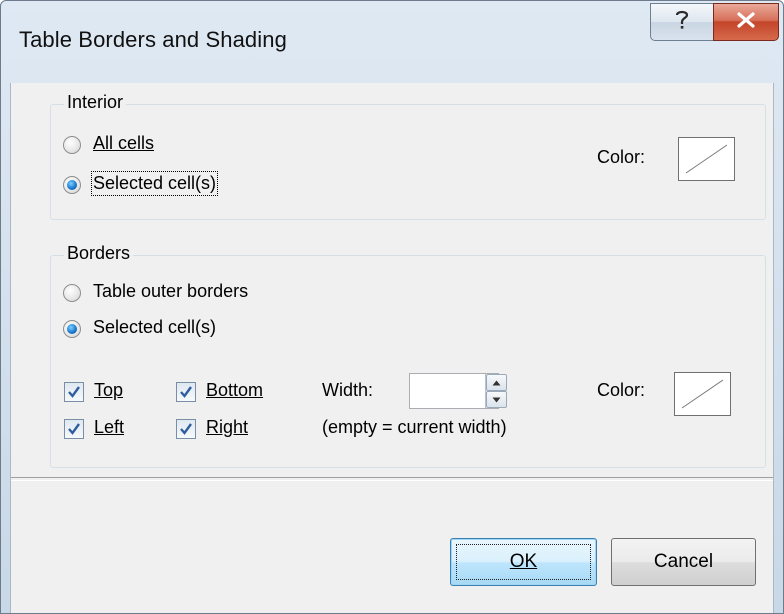  I want to click on table-outer-borders-label: Table outer borders, so click(170, 291).